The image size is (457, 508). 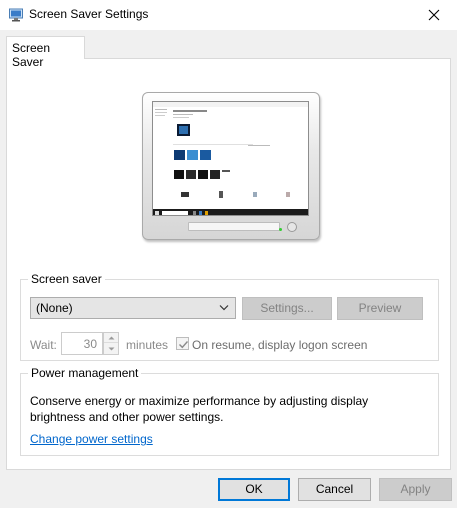 I want to click on ok-button: OK, so click(x=254, y=489).